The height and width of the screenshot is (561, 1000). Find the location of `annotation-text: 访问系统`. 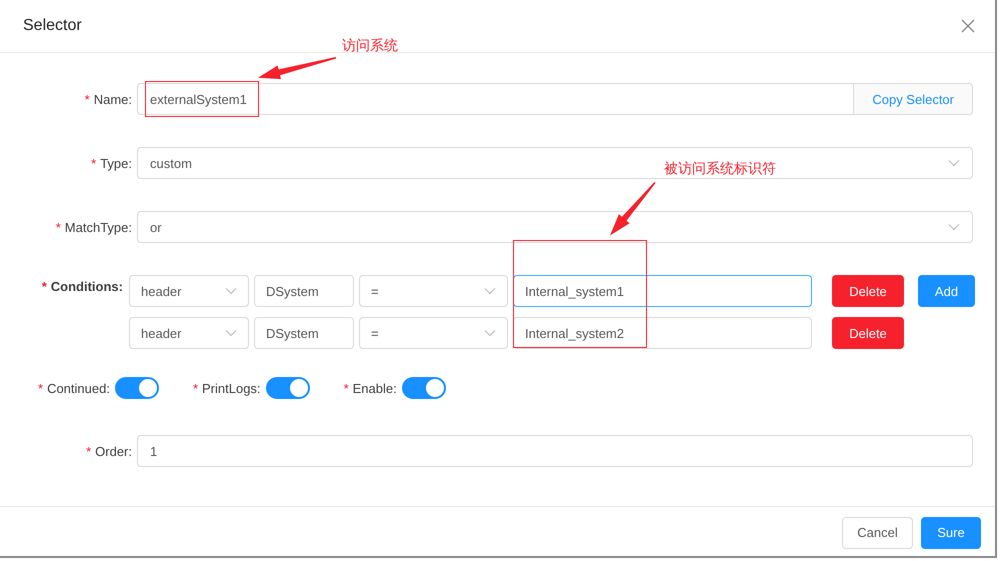

annotation-text: 访问系统 is located at coordinates (370, 46).